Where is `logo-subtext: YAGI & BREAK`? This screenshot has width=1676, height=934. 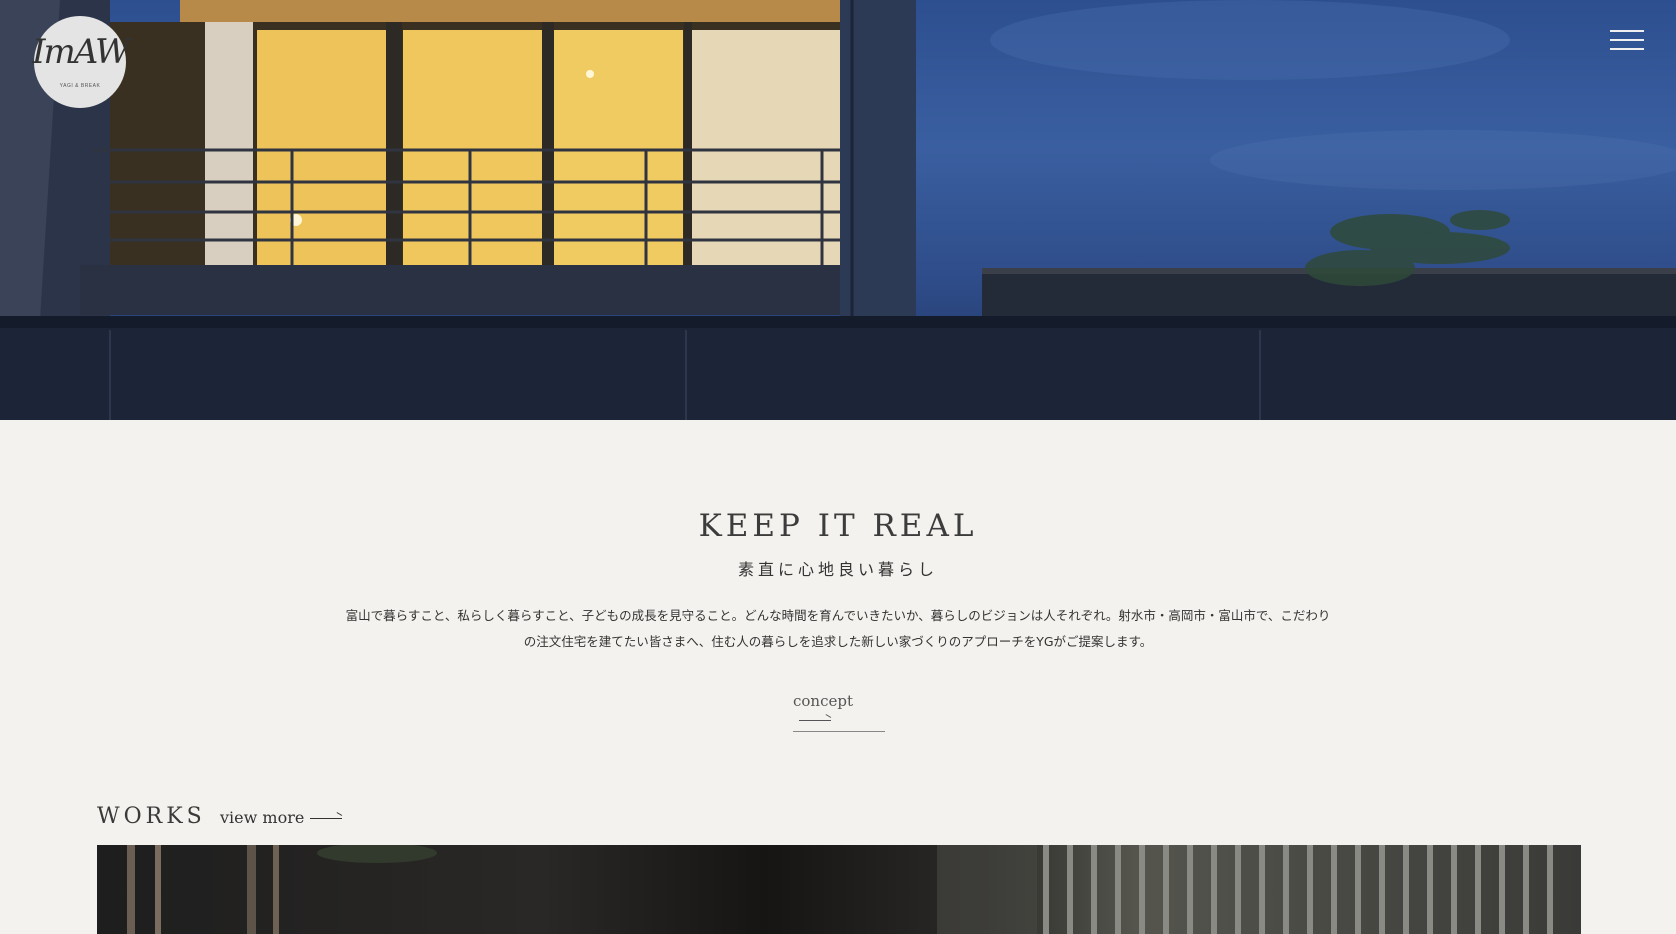 logo-subtext: YAGI & BREAK is located at coordinates (80, 86).